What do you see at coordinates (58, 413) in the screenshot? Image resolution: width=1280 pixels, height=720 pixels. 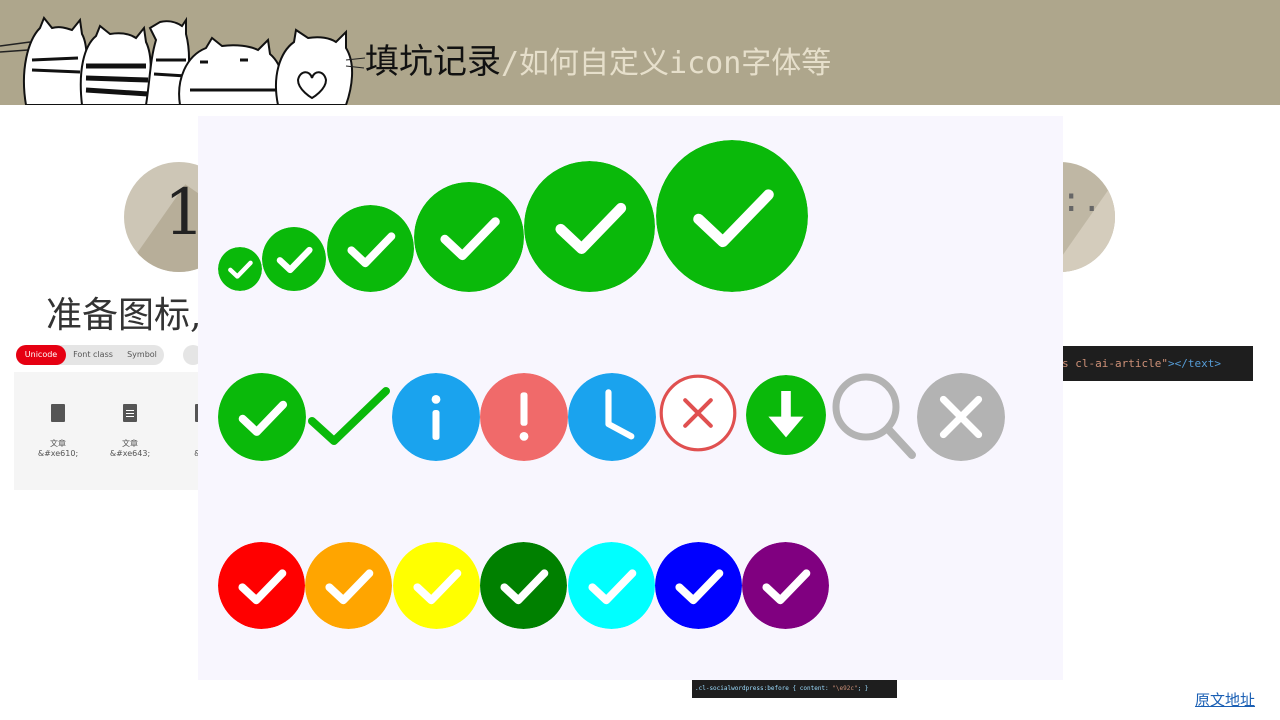 I see `document-icon` at bounding box center [58, 413].